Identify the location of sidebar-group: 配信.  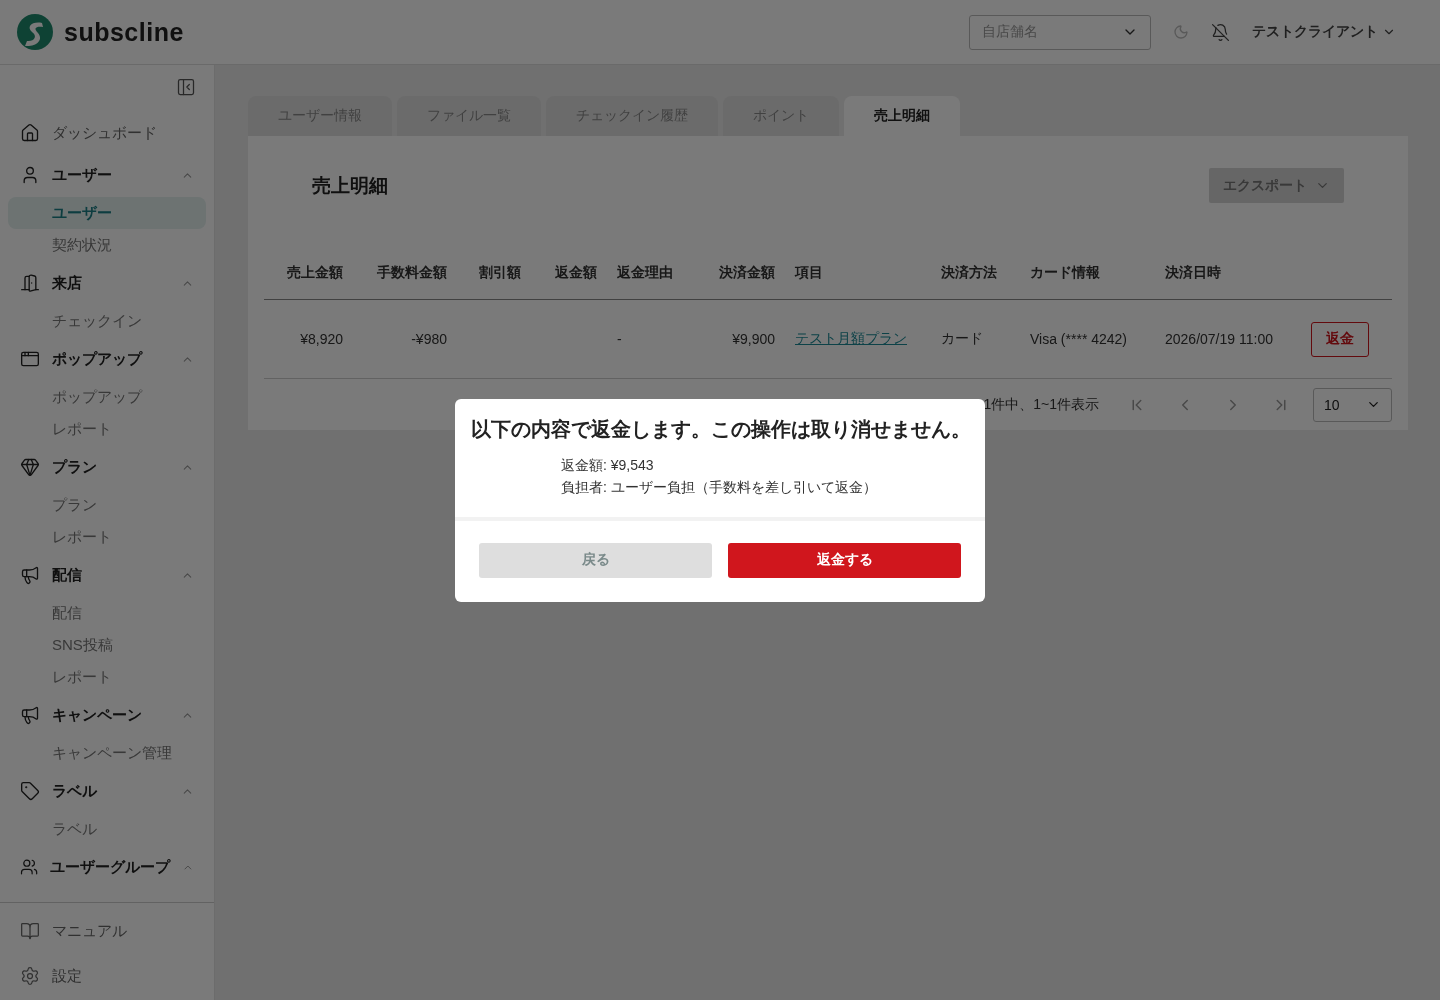
(107, 575).